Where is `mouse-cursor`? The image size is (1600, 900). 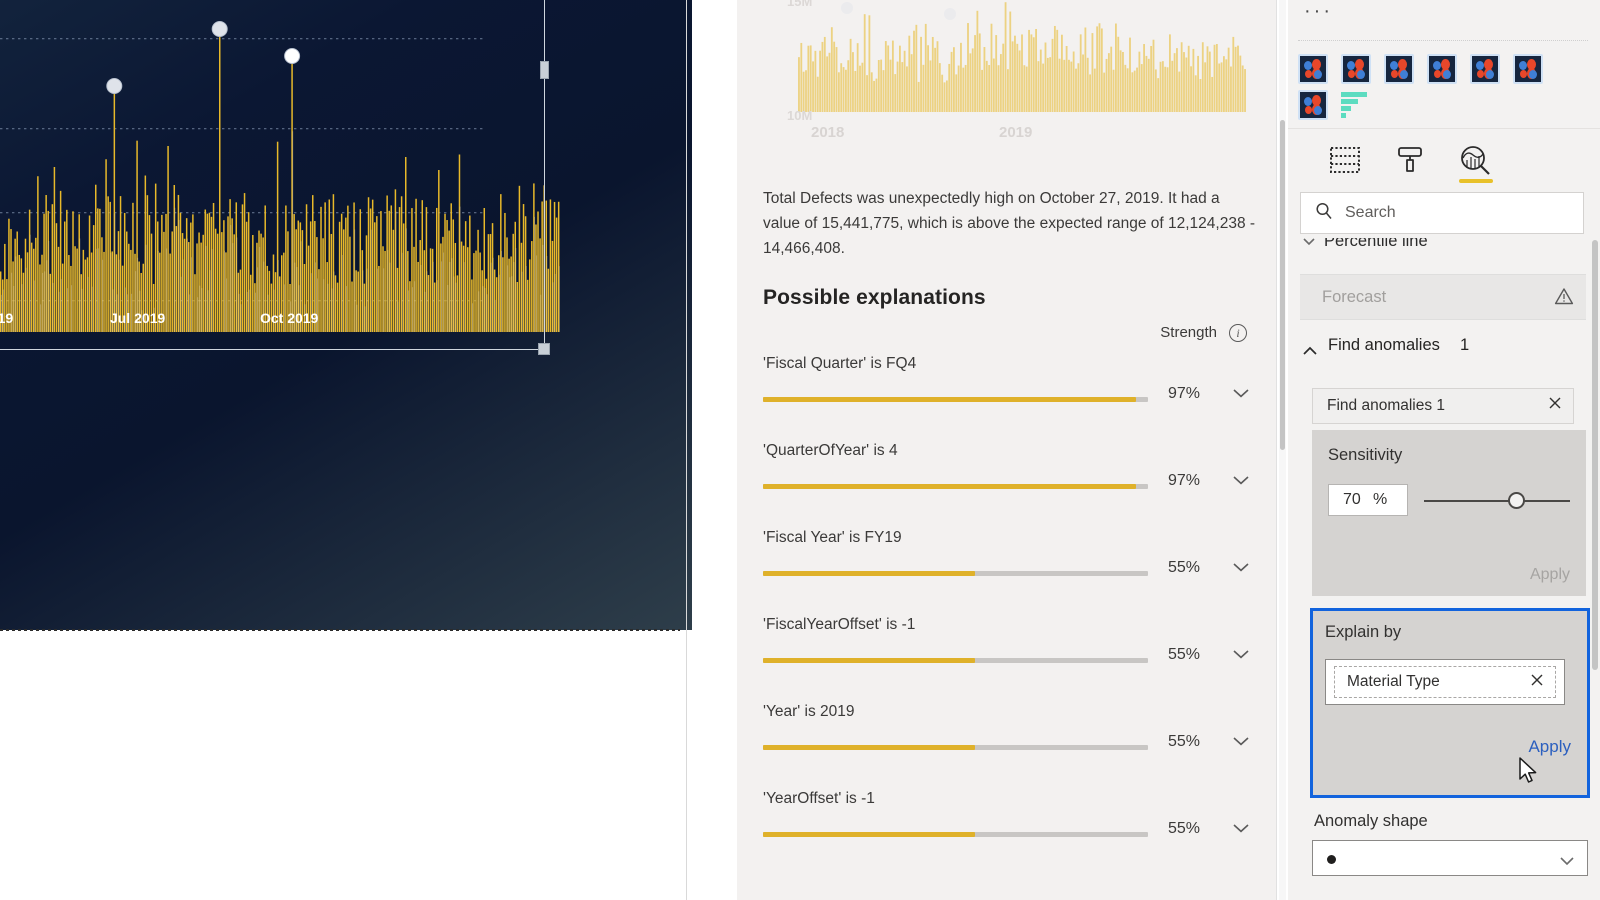 mouse-cursor is located at coordinates (1529, 774).